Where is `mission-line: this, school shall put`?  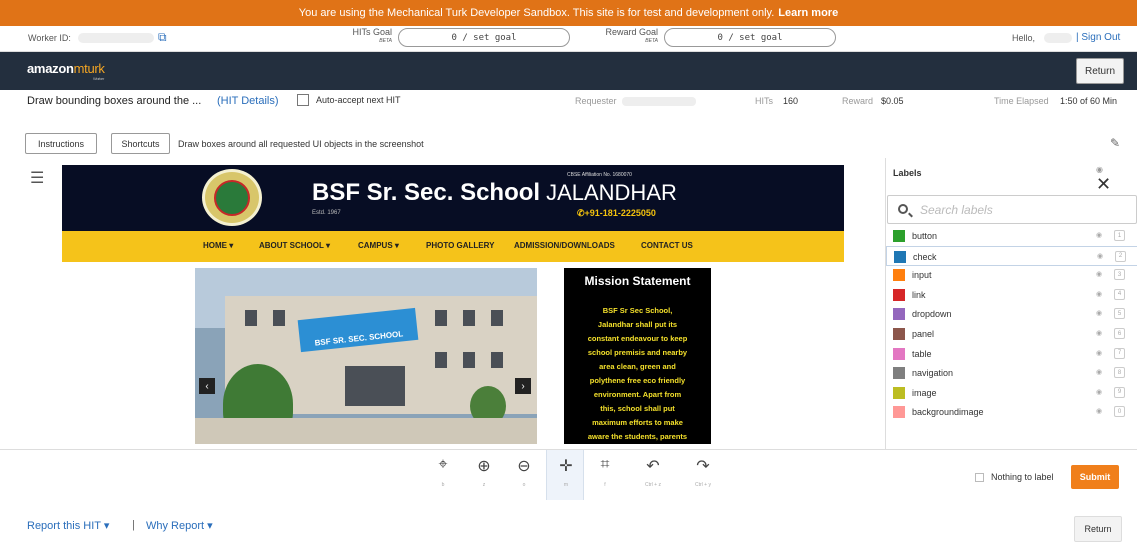 mission-line: this, school shall put is located at coordinates (637, 408).